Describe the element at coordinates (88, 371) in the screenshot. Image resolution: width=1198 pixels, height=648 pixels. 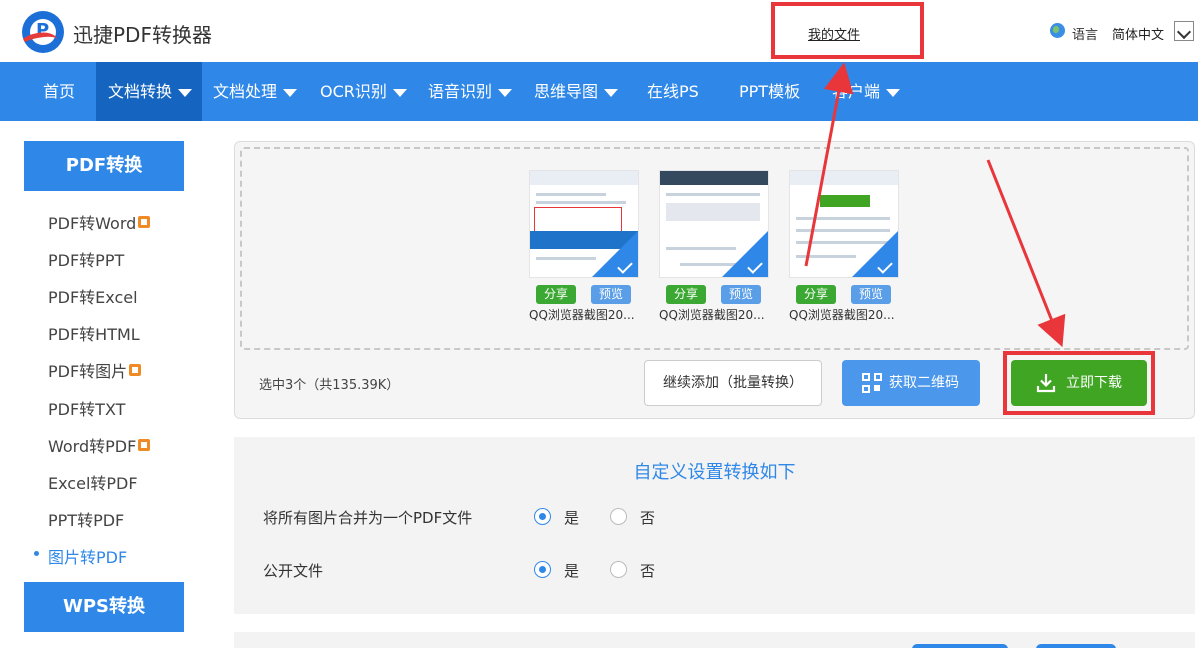
I see `sidebar-item-label: PDF转图片` at that location.